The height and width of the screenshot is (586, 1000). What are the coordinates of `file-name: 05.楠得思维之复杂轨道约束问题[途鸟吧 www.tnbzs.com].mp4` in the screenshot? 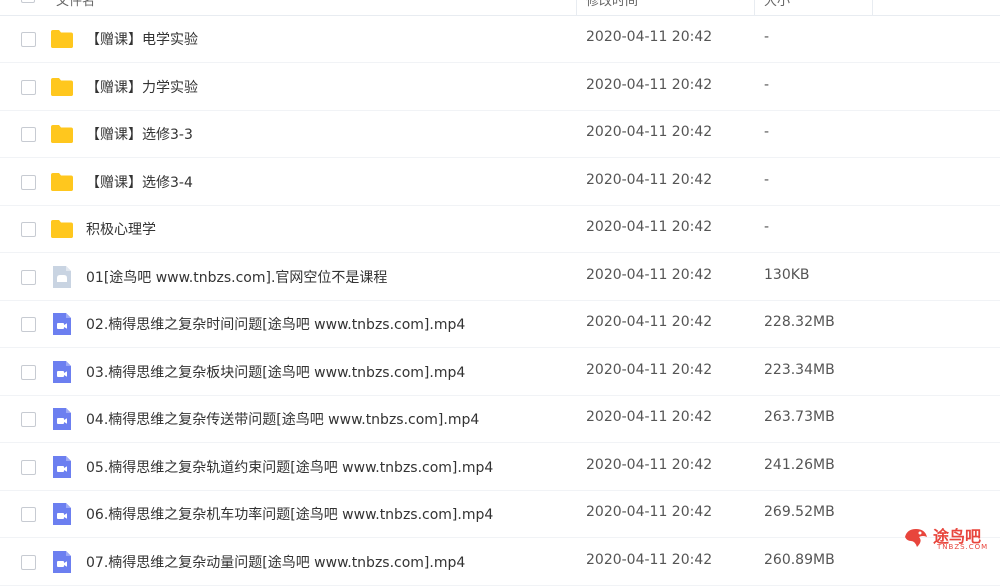 It's located at (289, 467).